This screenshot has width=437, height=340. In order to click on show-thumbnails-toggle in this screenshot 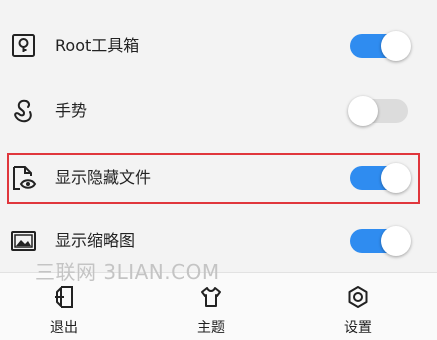, I will do `click(380, 241)`.